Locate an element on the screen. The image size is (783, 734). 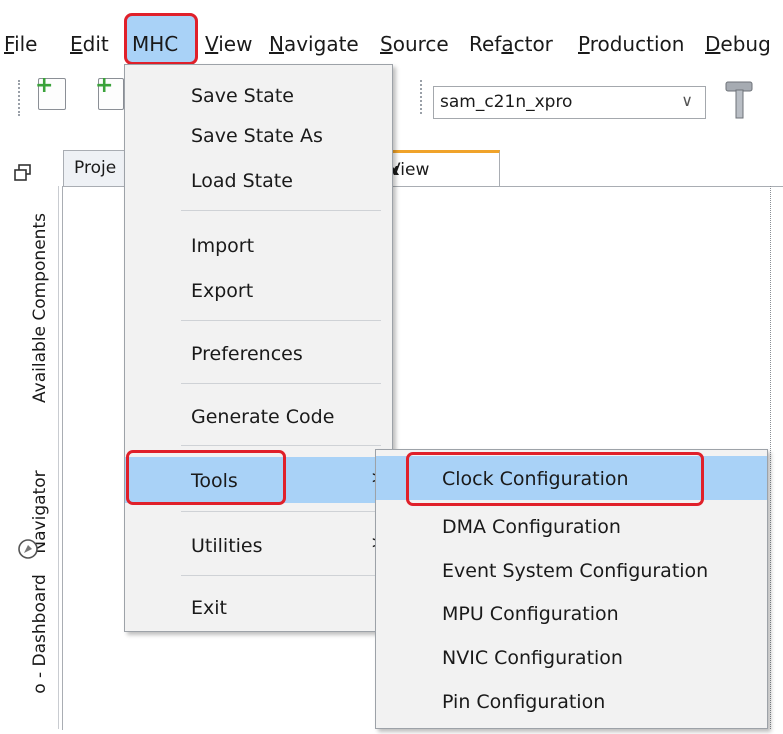
menu-file: File is located at coordinates (20, 44).